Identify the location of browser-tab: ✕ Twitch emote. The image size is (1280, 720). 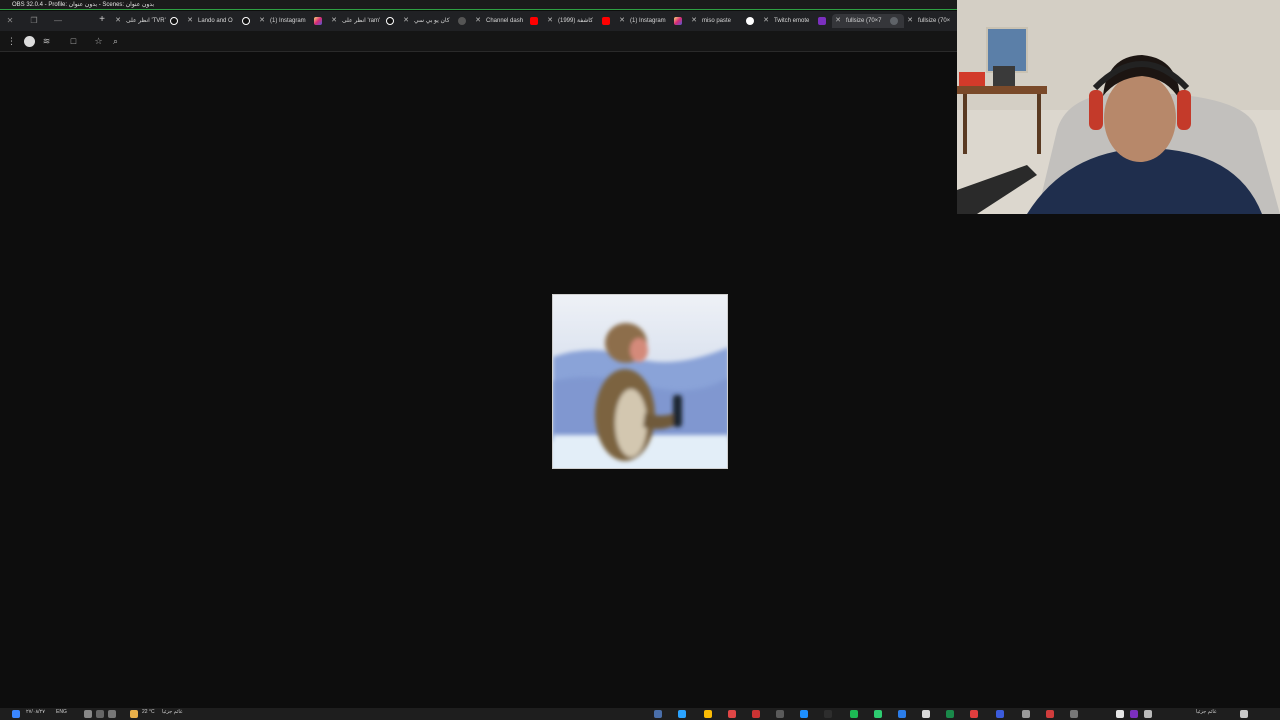
(796, 21).